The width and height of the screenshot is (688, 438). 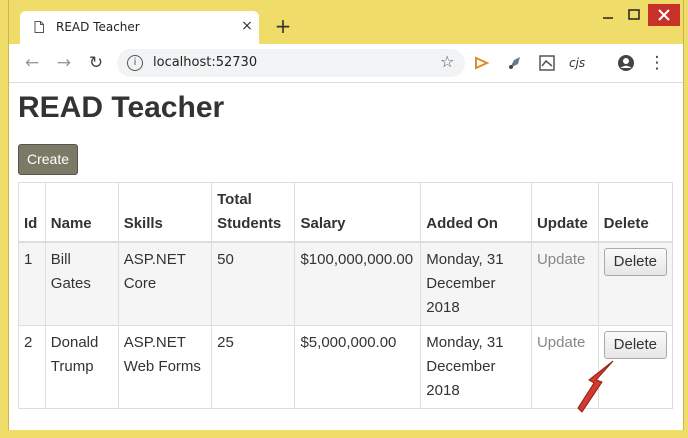 I want to click on pointer-arrow-icon, so click(x=595, y=386).